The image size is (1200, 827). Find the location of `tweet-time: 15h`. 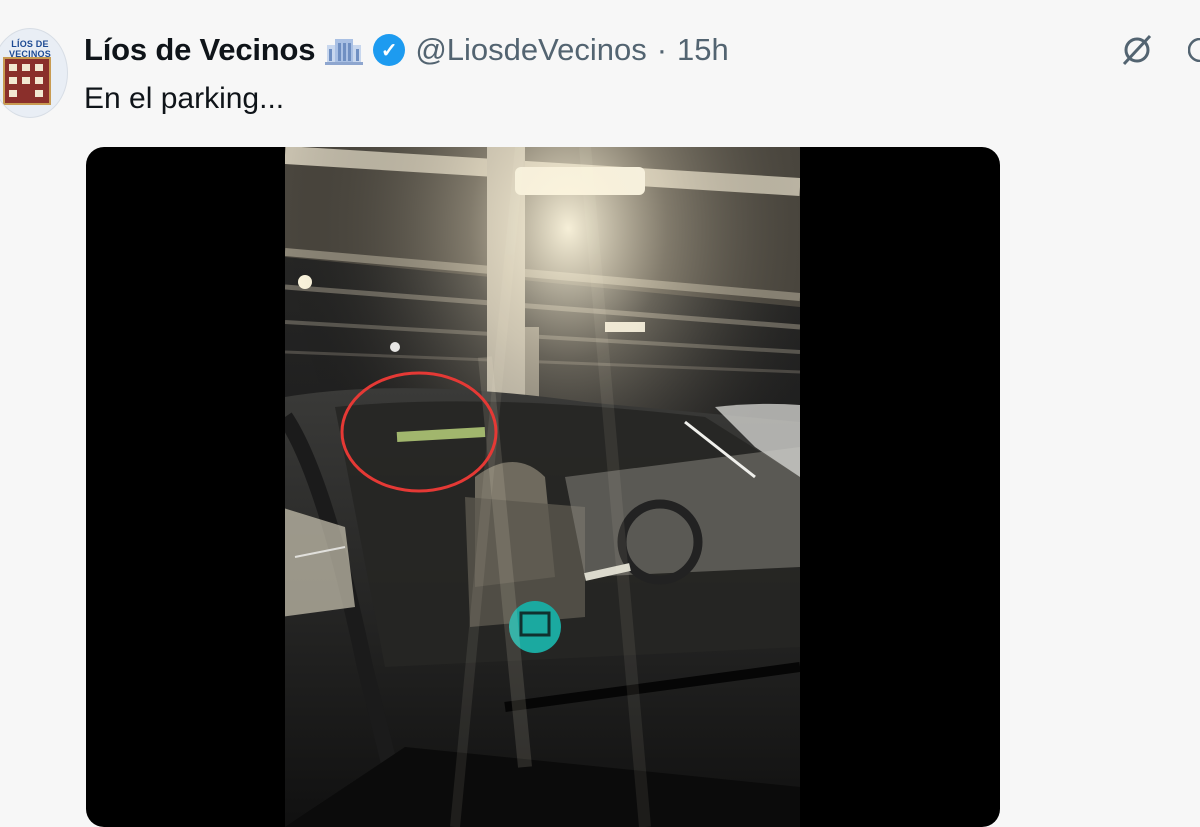

tweet-time: 15h is located at coordinates (703, 50).